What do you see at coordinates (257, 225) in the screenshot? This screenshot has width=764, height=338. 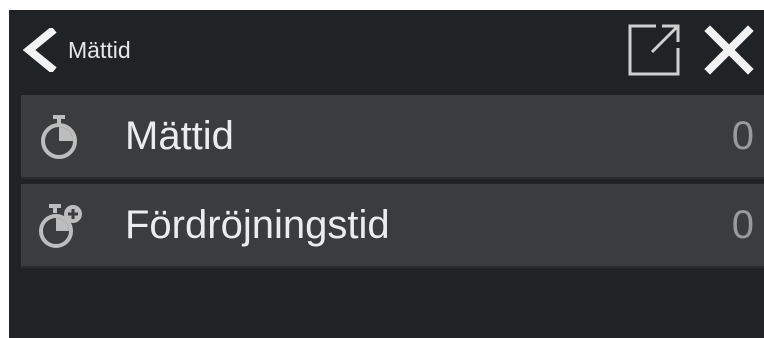 I see `row-label: Fördröjningstid` at bounding box center [257, 225].